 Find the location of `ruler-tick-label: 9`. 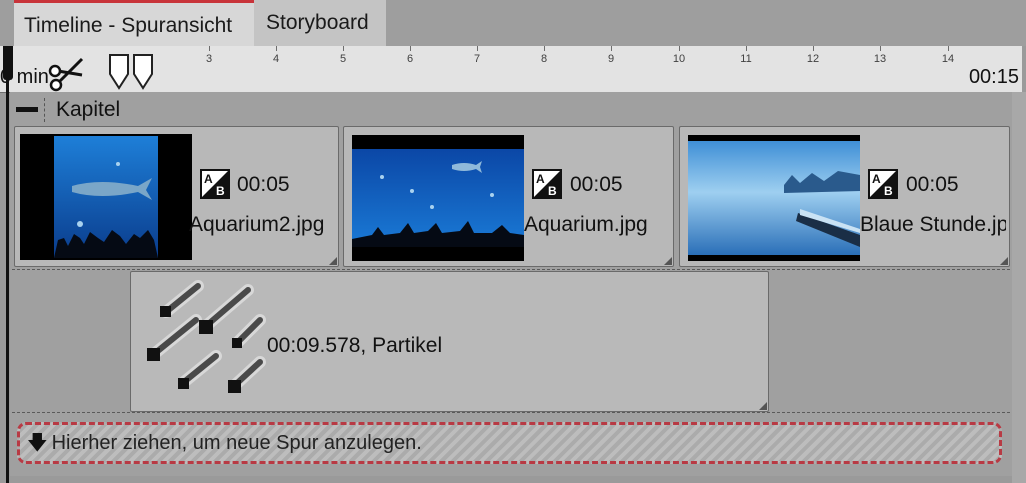

ruler-tick-label: 9 is located at coordinates (611, 59).